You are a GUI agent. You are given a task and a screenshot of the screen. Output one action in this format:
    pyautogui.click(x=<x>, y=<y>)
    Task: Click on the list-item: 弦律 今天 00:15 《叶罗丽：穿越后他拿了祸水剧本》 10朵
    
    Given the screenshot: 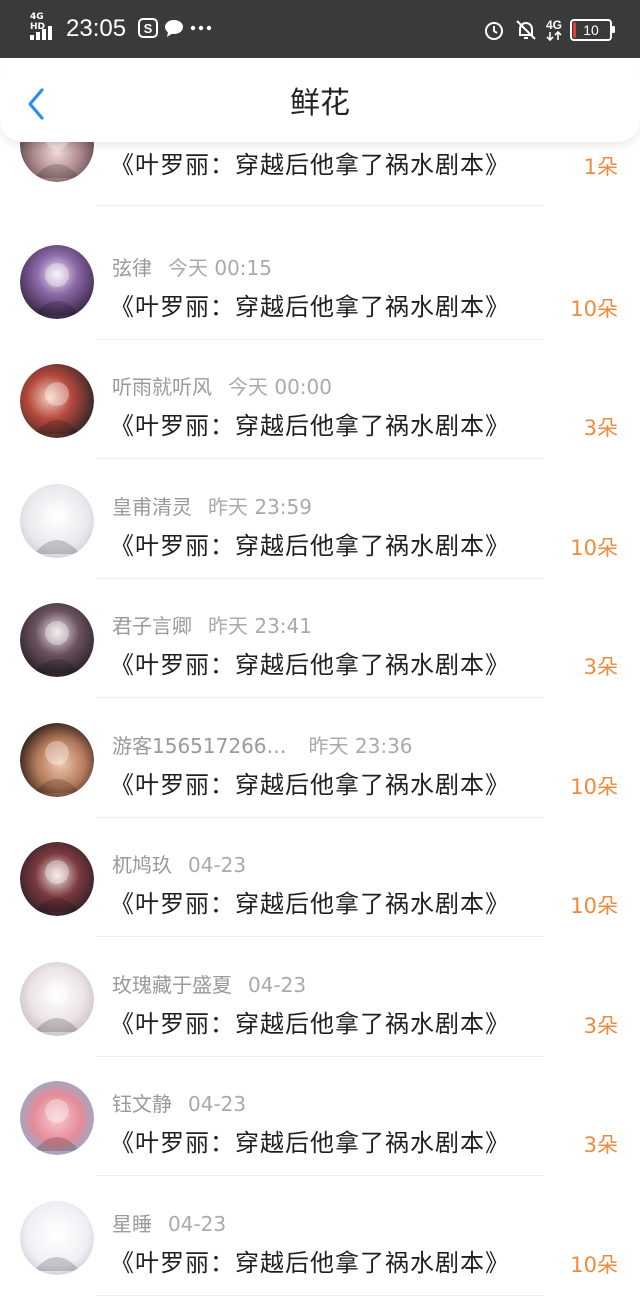 What is the action you would take?
    pyautogui.click(x=320, y=280)
    